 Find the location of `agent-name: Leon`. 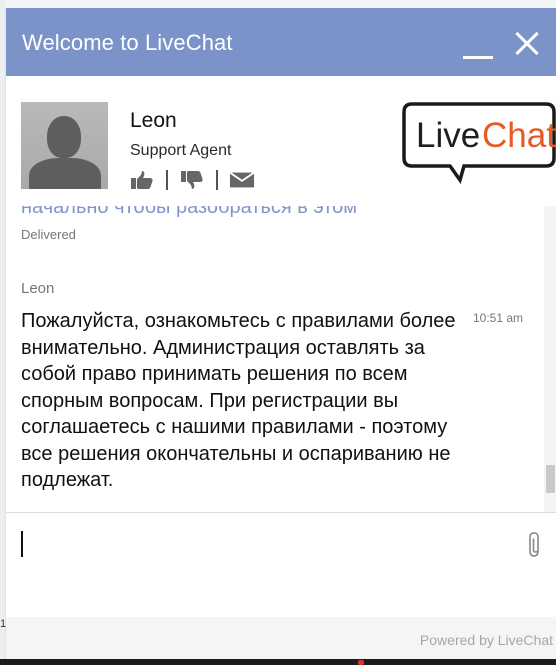

agent-name: Leon is located at coordinates (153, 120).